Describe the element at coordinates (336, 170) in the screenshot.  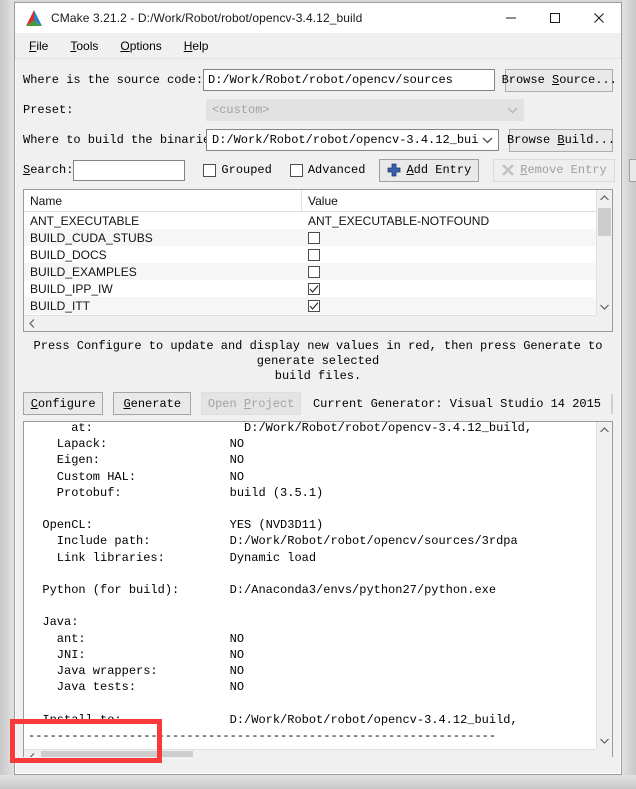
I see `advanced-label: Advanced` at that location.